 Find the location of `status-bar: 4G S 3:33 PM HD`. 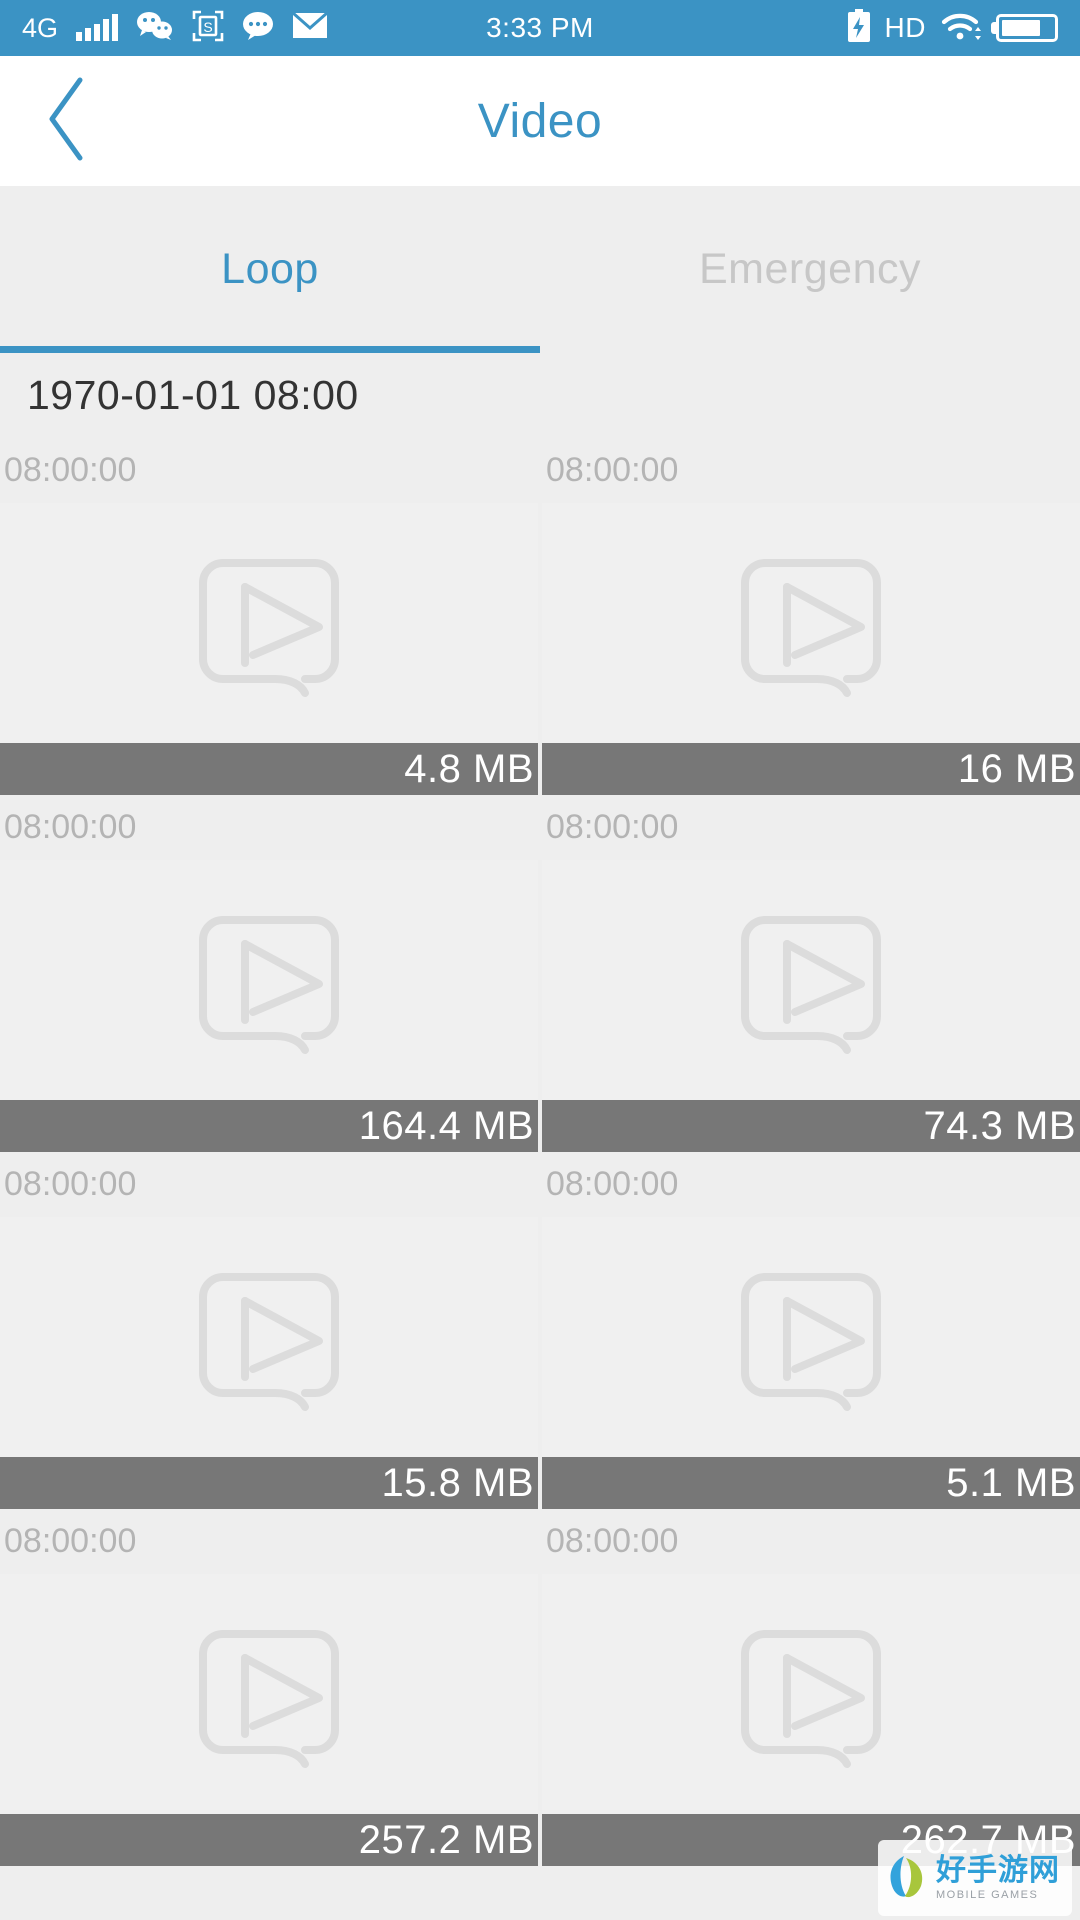

status-bar: 4G S 3:33 PM HD is located at coordinates (540, 28).